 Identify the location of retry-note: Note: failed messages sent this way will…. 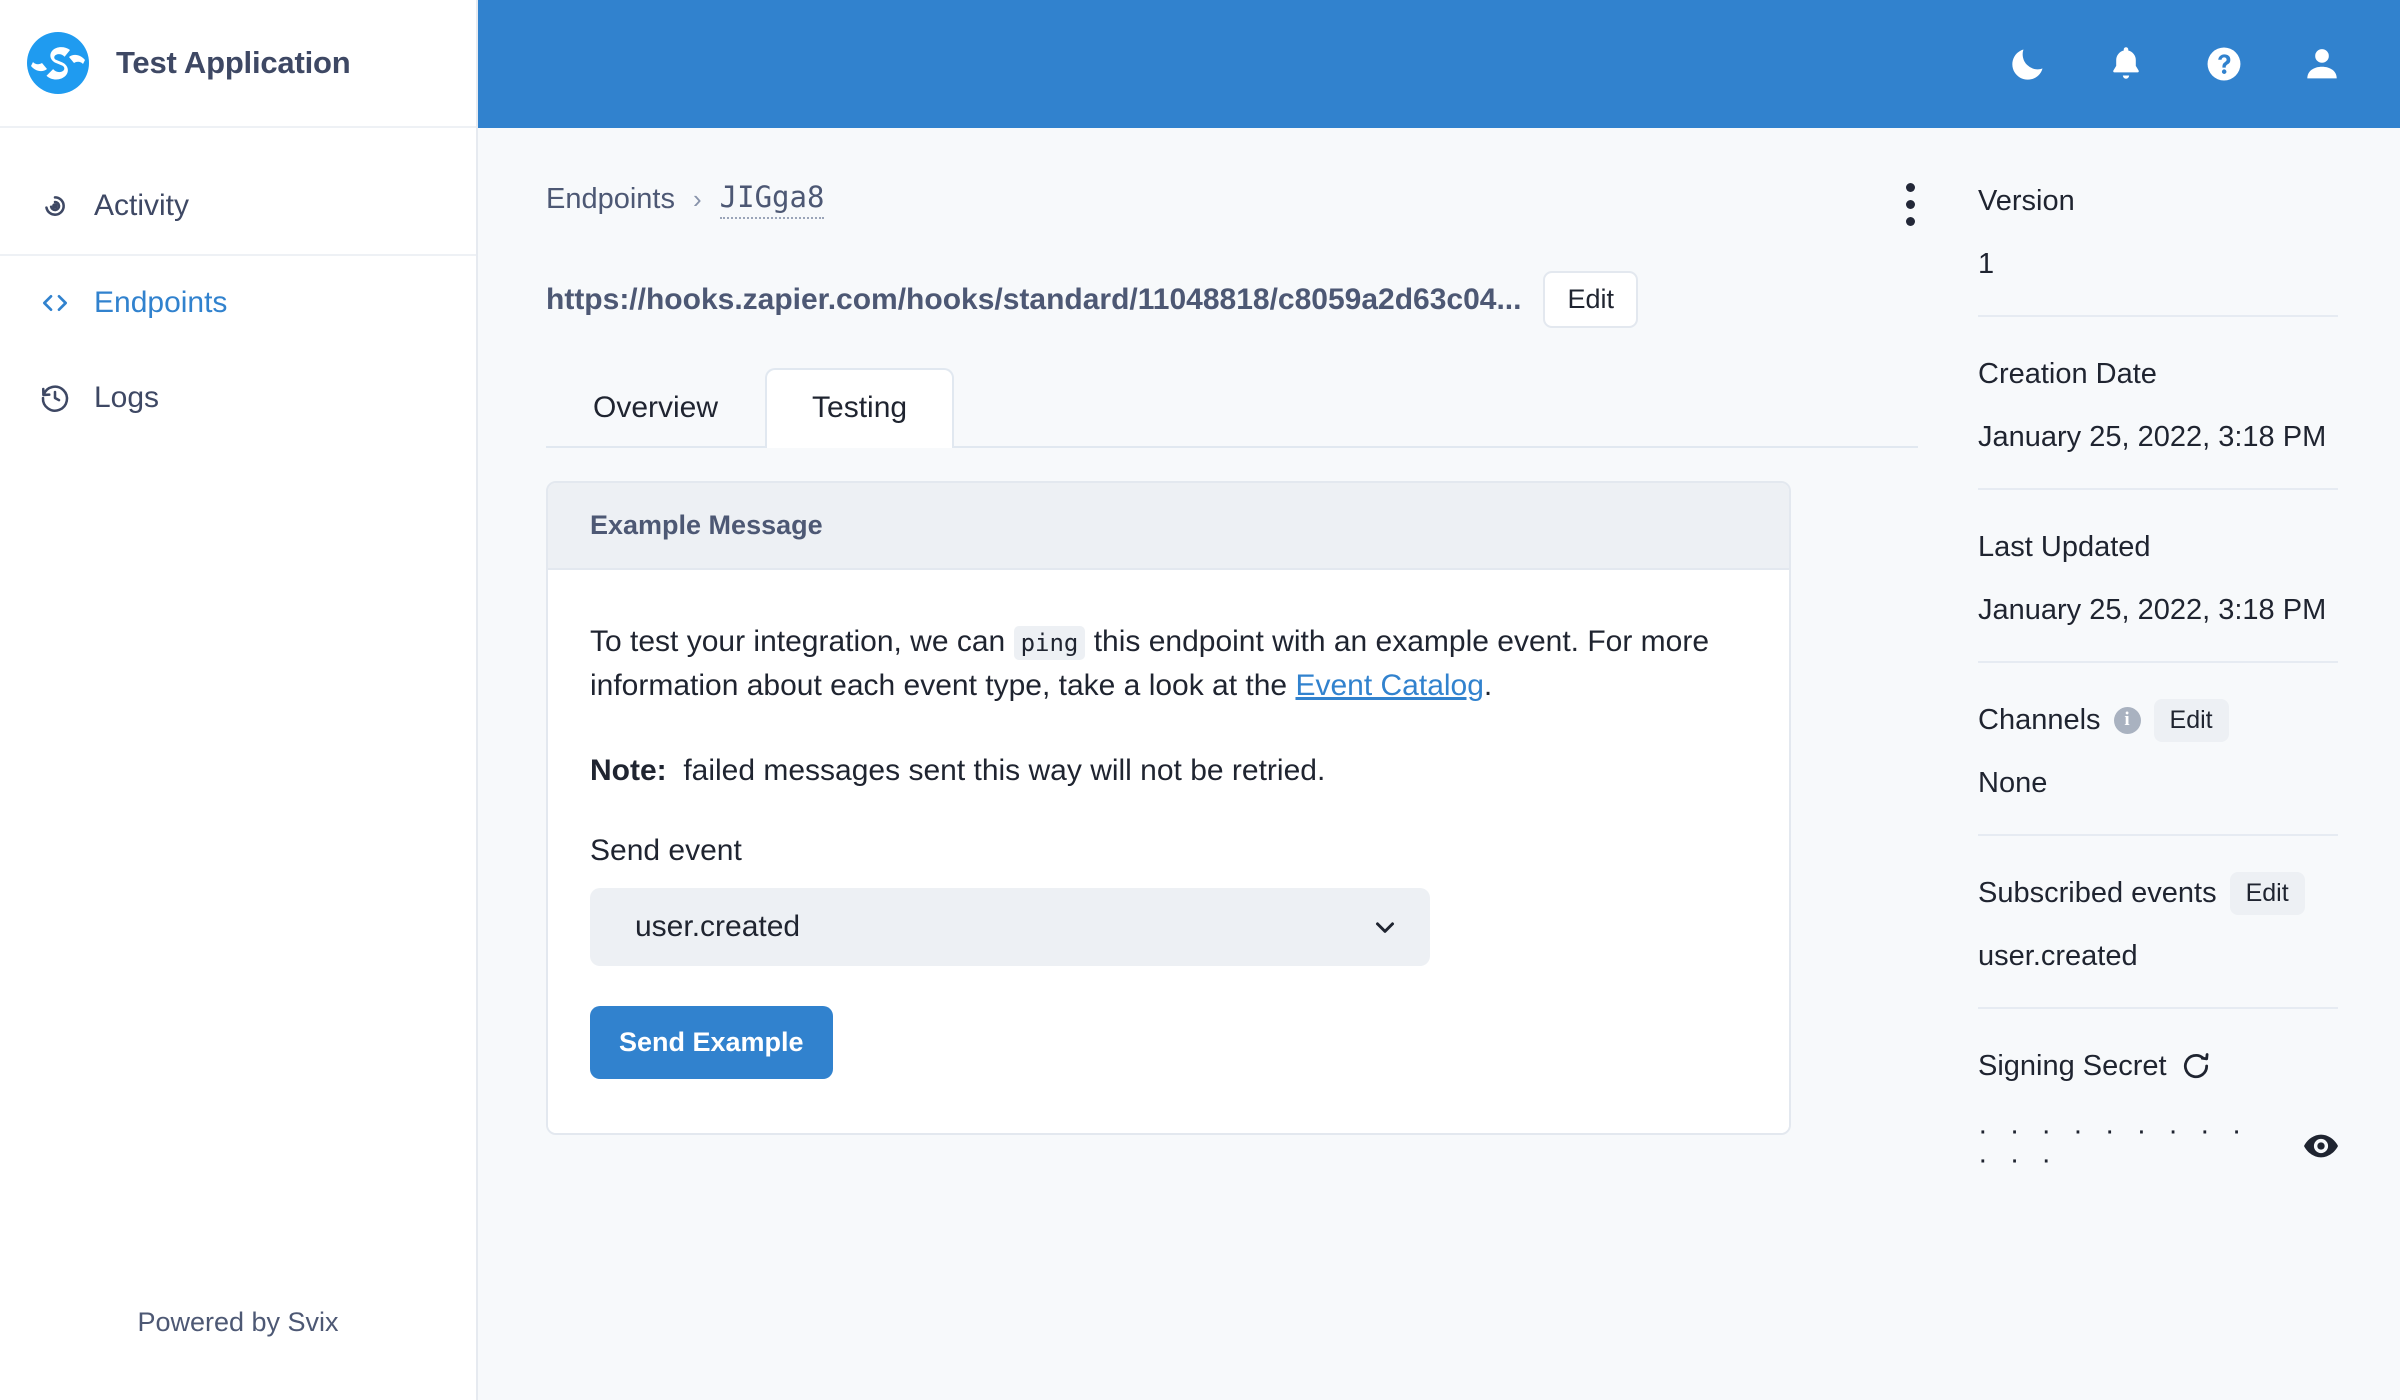
(1168, 771).